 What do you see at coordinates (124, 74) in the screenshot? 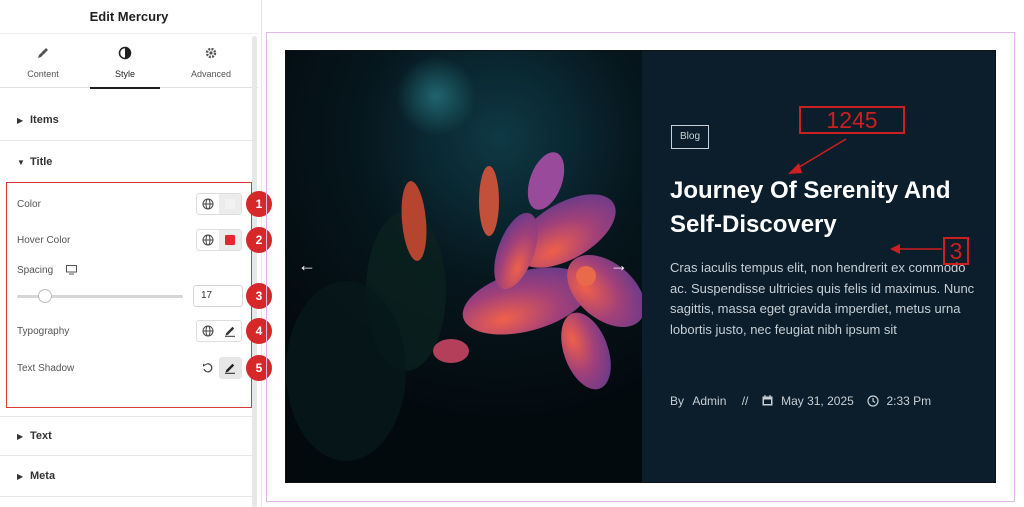
I see `tab-style-label: Style` at bounding box center [124, 74].